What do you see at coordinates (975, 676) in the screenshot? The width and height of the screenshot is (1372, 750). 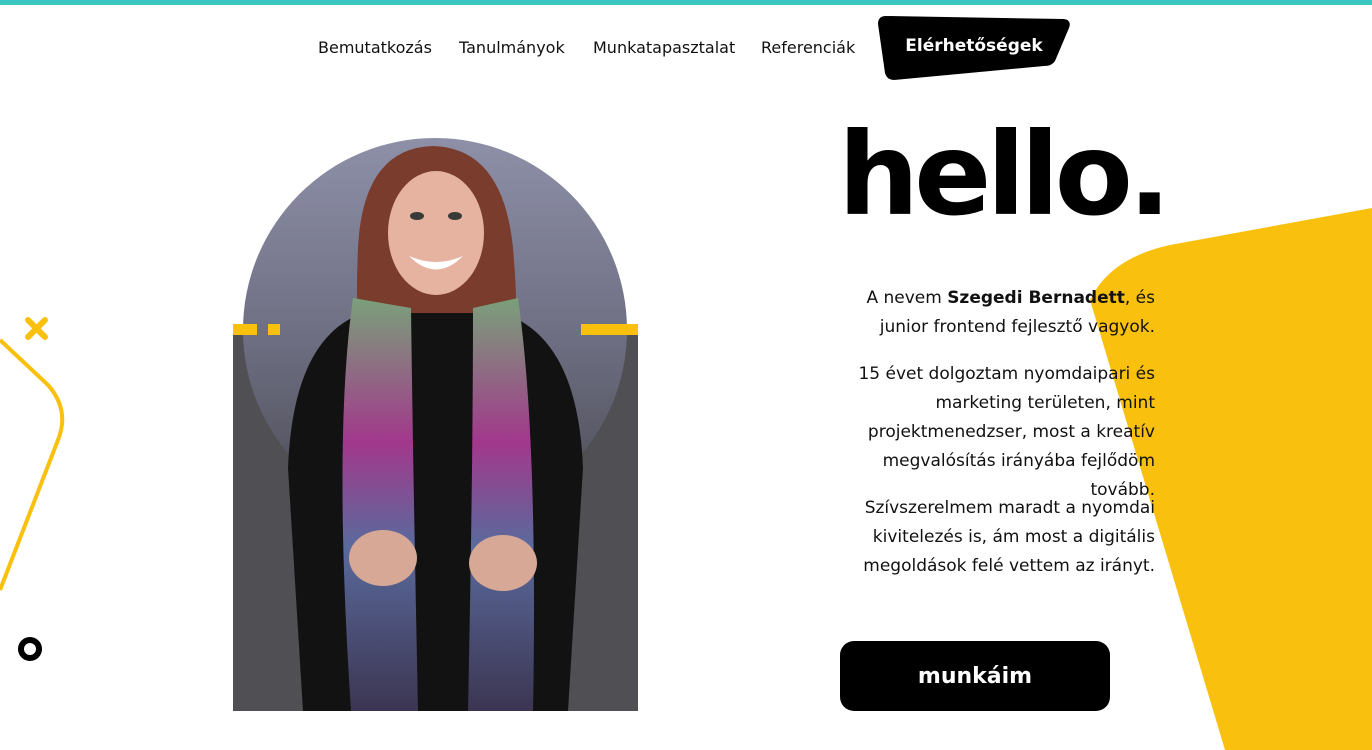 I see `my-works-button: munkáim` at bounding box center [975, 676].